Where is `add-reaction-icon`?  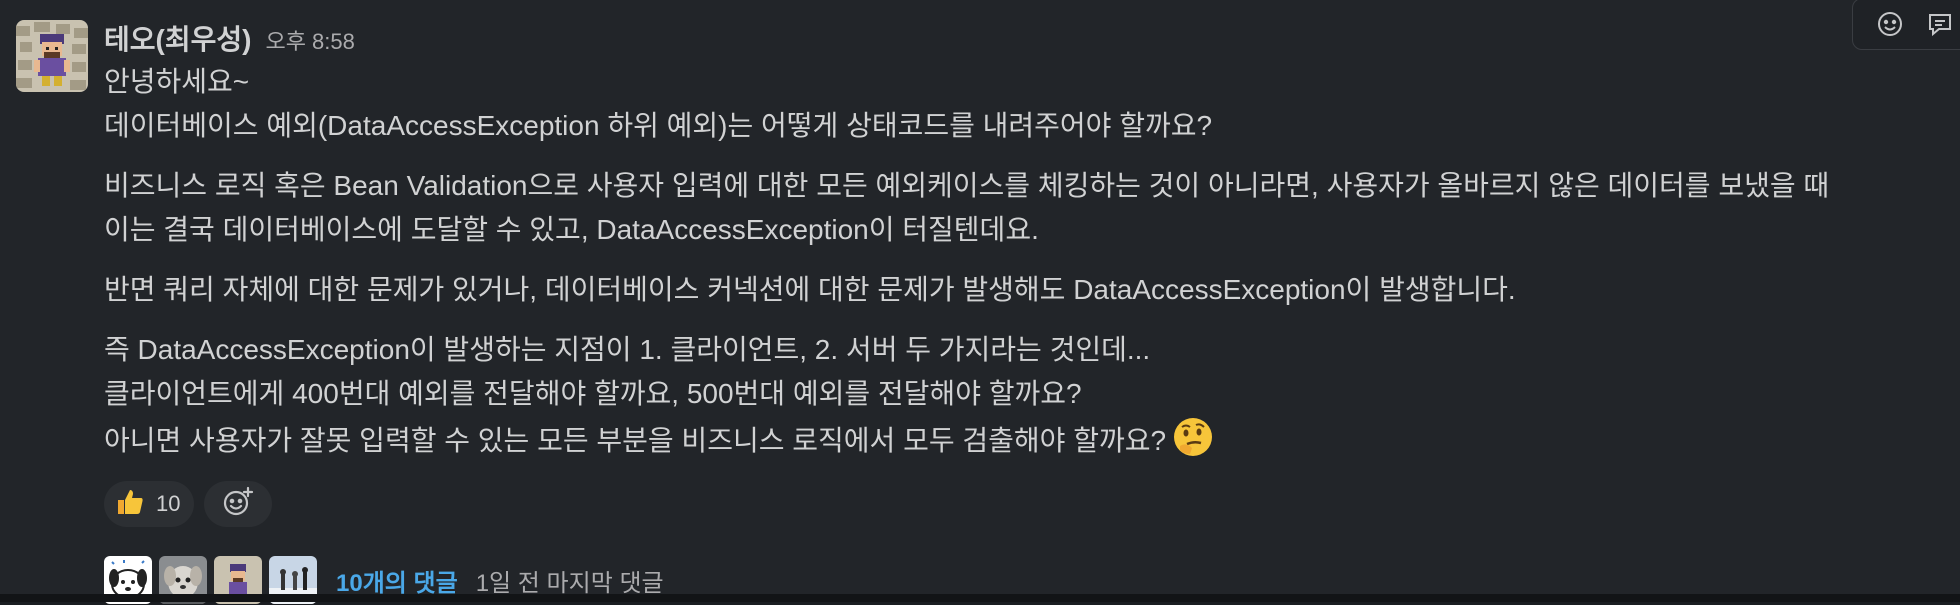 add-reaction-icon is located at coordinates (1890, 26).